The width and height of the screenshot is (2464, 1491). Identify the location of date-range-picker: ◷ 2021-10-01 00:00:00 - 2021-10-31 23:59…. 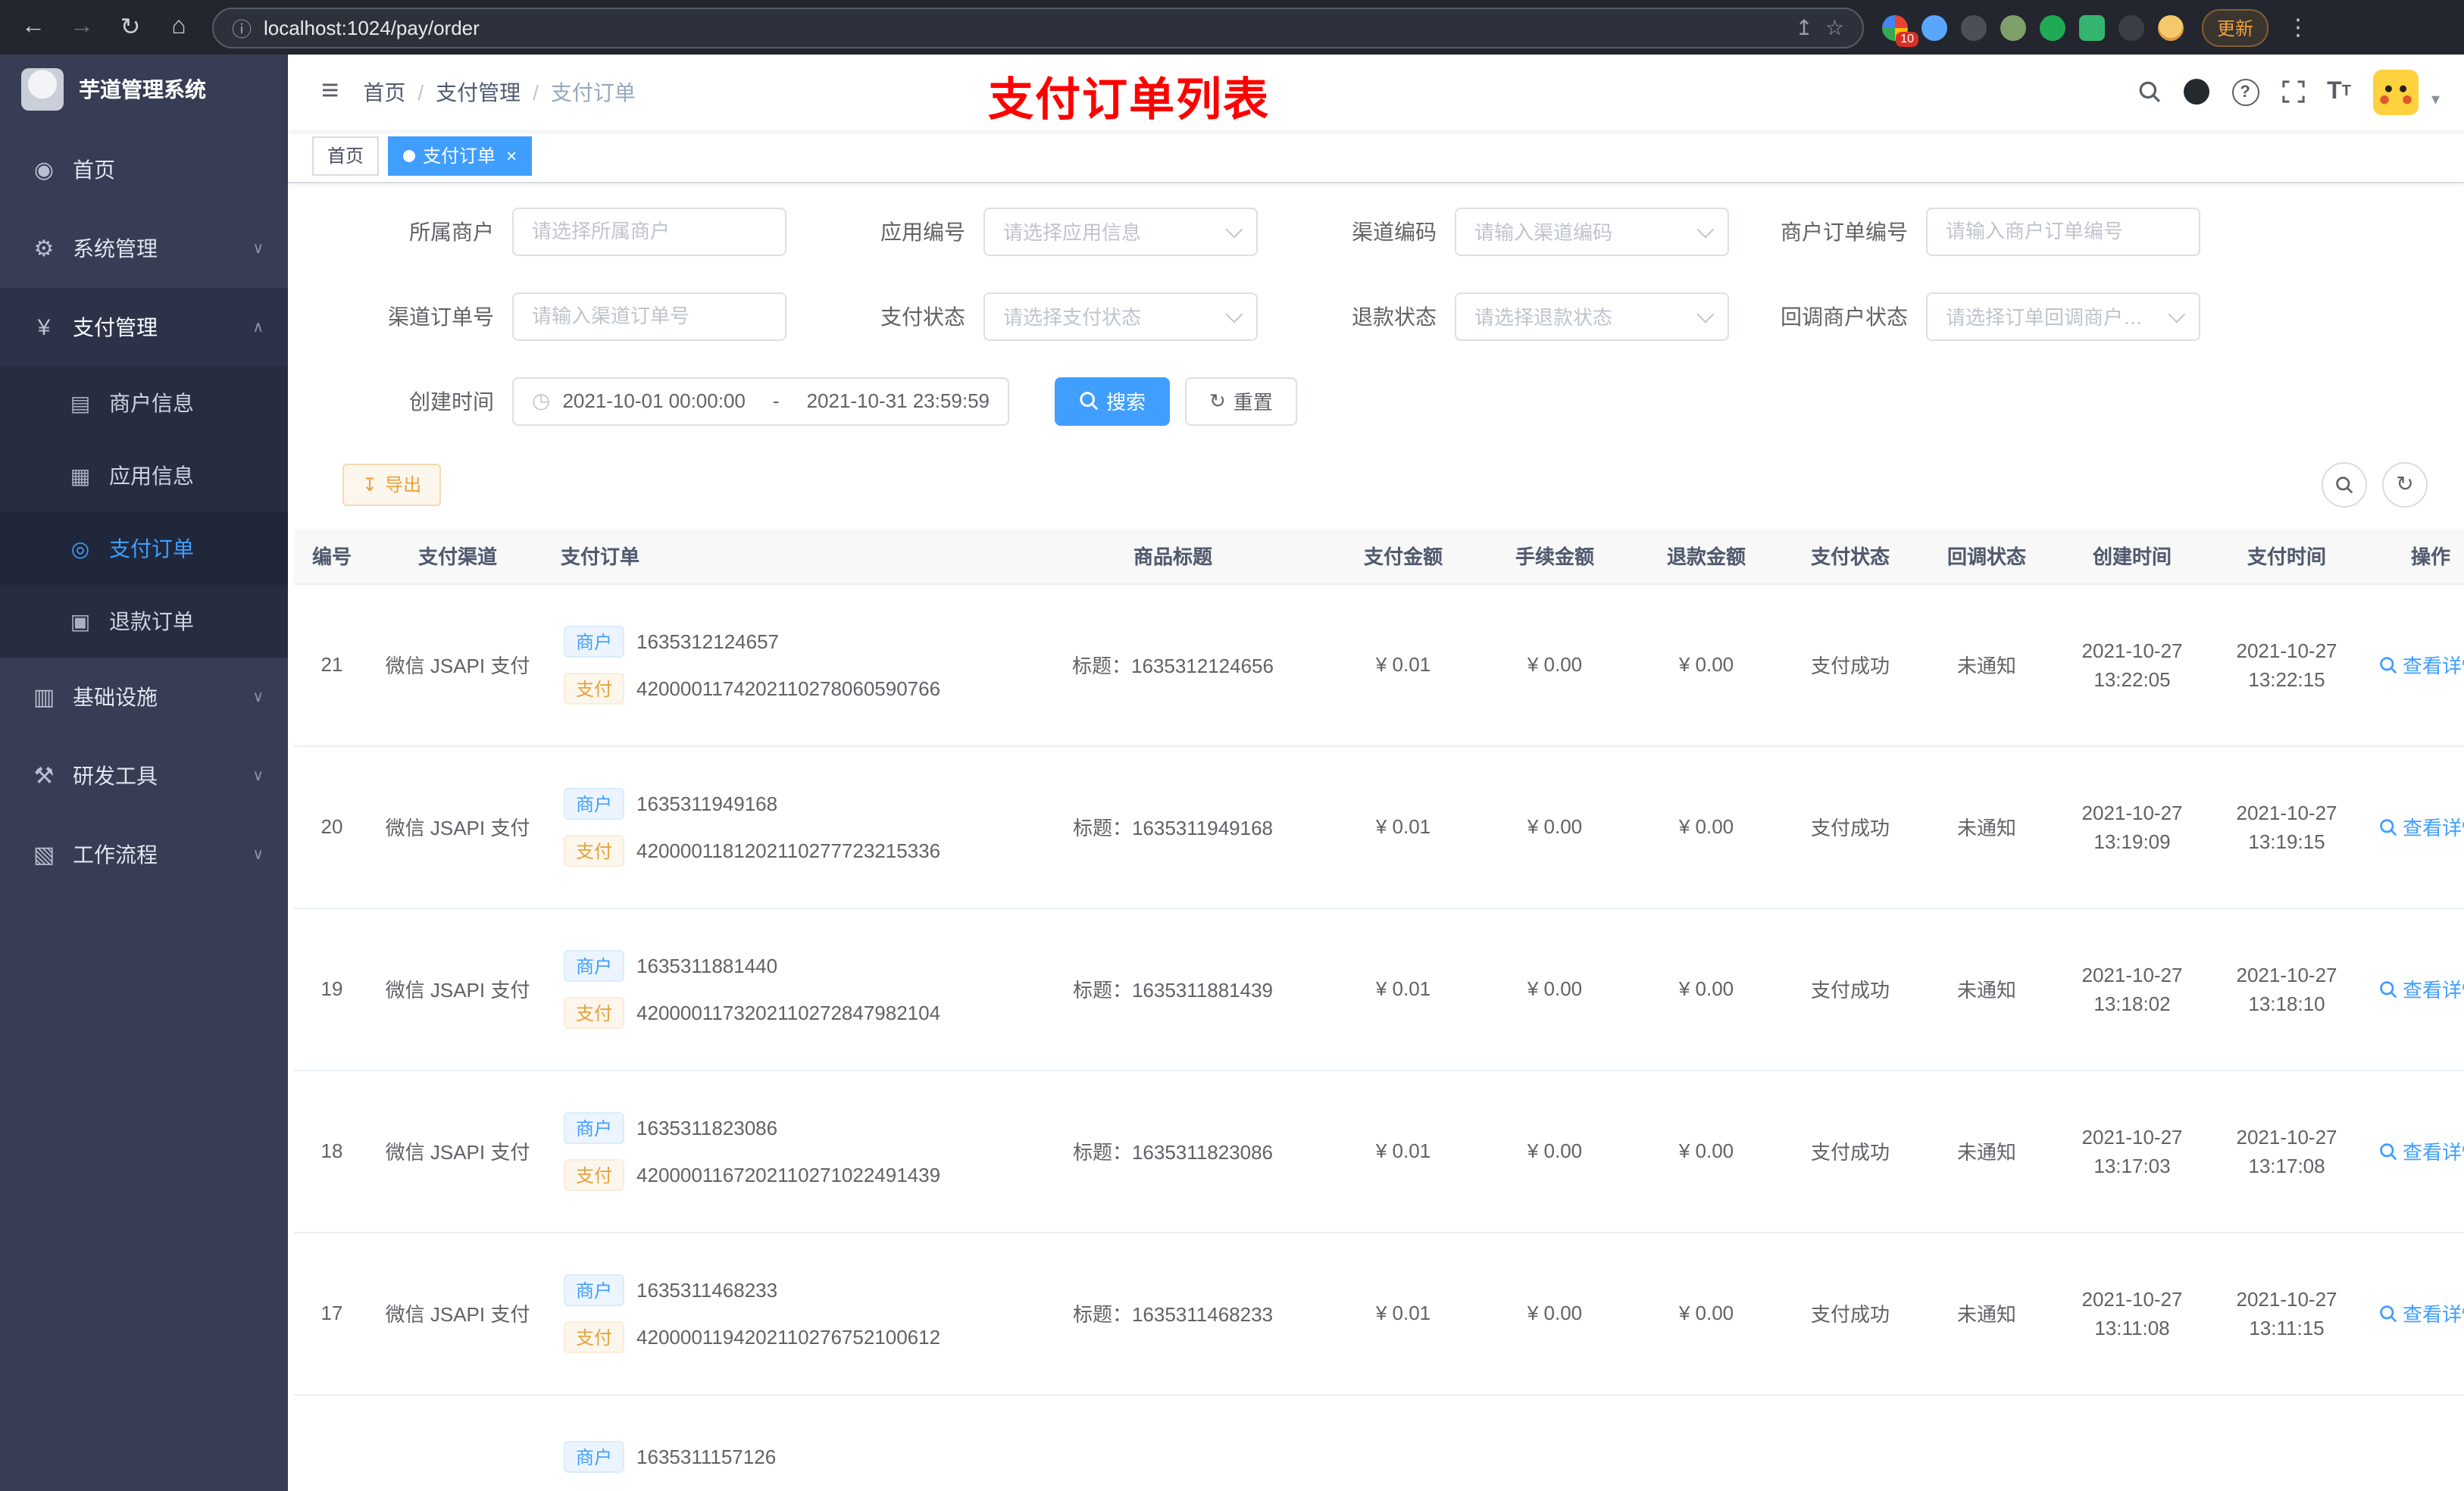
(760, 401).